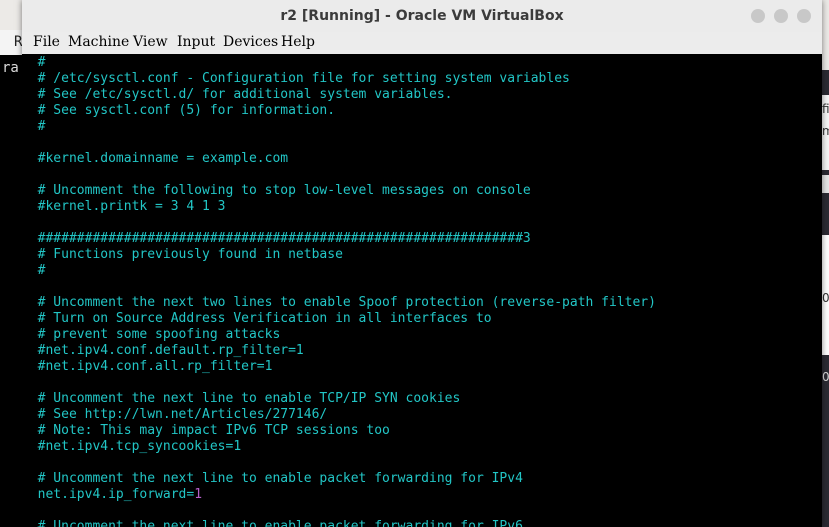 The width and height of the screenshot is (829, 527). I want to click on menu-help: Help, so click(298, 42).